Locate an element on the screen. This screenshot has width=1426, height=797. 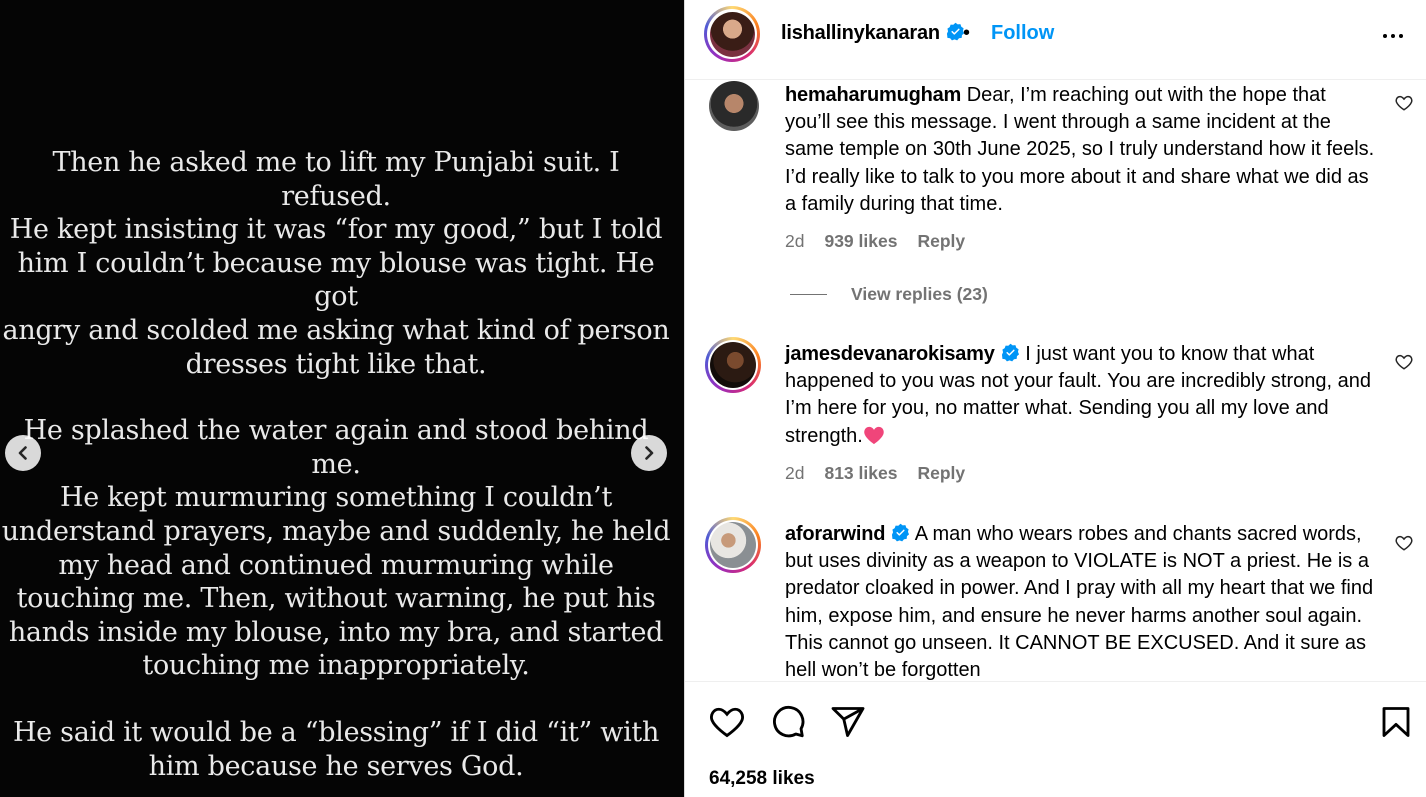
more-options-button is located at coordinates (1393, 38).